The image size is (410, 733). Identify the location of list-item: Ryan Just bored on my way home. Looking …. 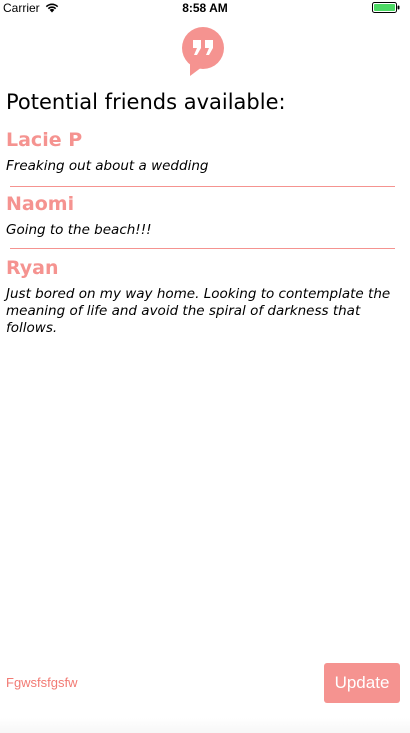
(205, 298).